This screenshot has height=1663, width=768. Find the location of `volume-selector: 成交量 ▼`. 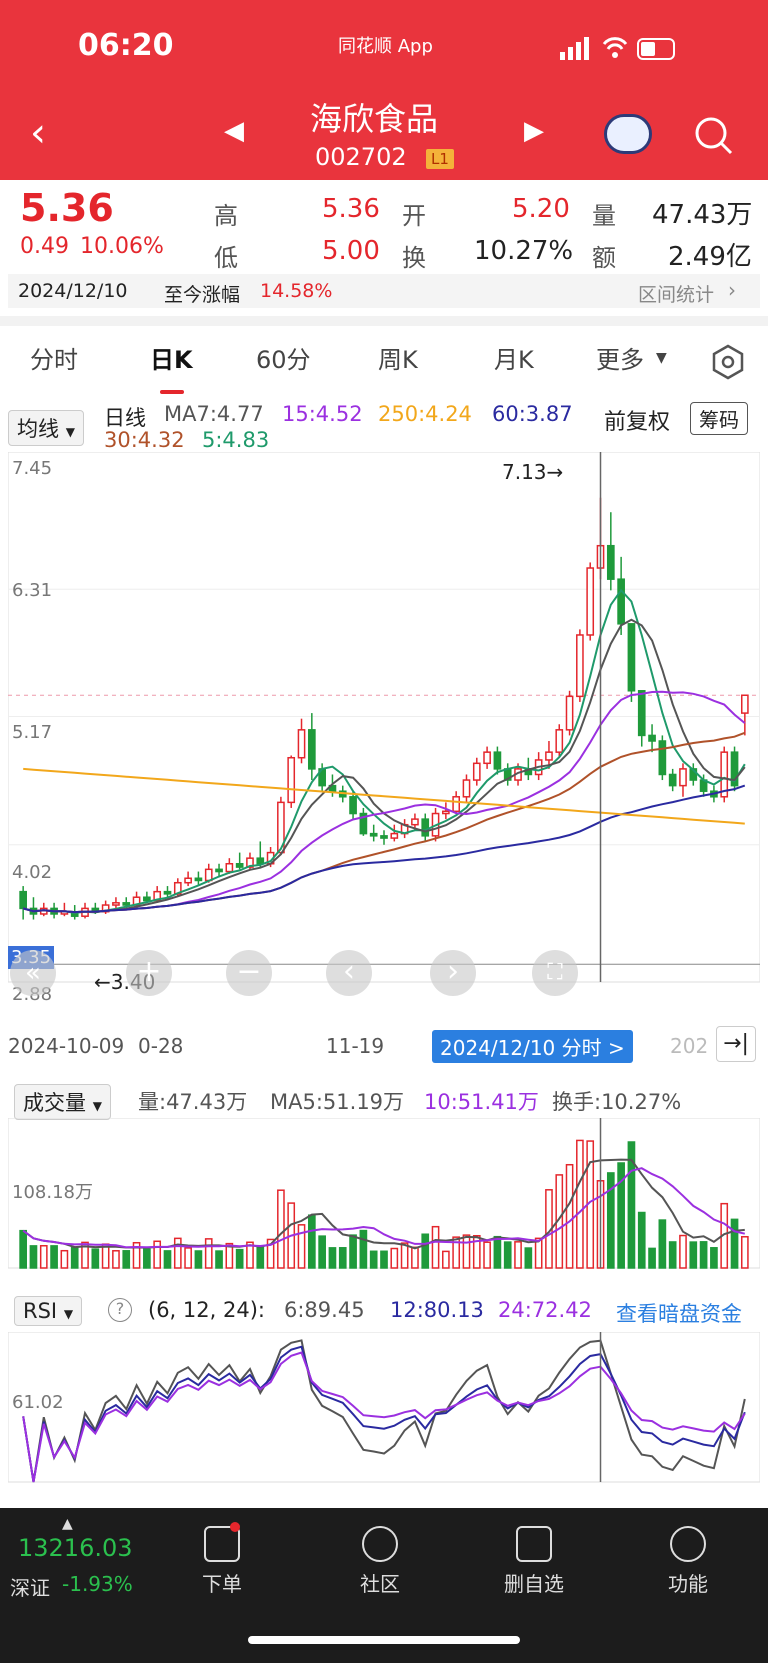

volume-selector: 成交量 ▼ is located at coordinates (62, 1102).